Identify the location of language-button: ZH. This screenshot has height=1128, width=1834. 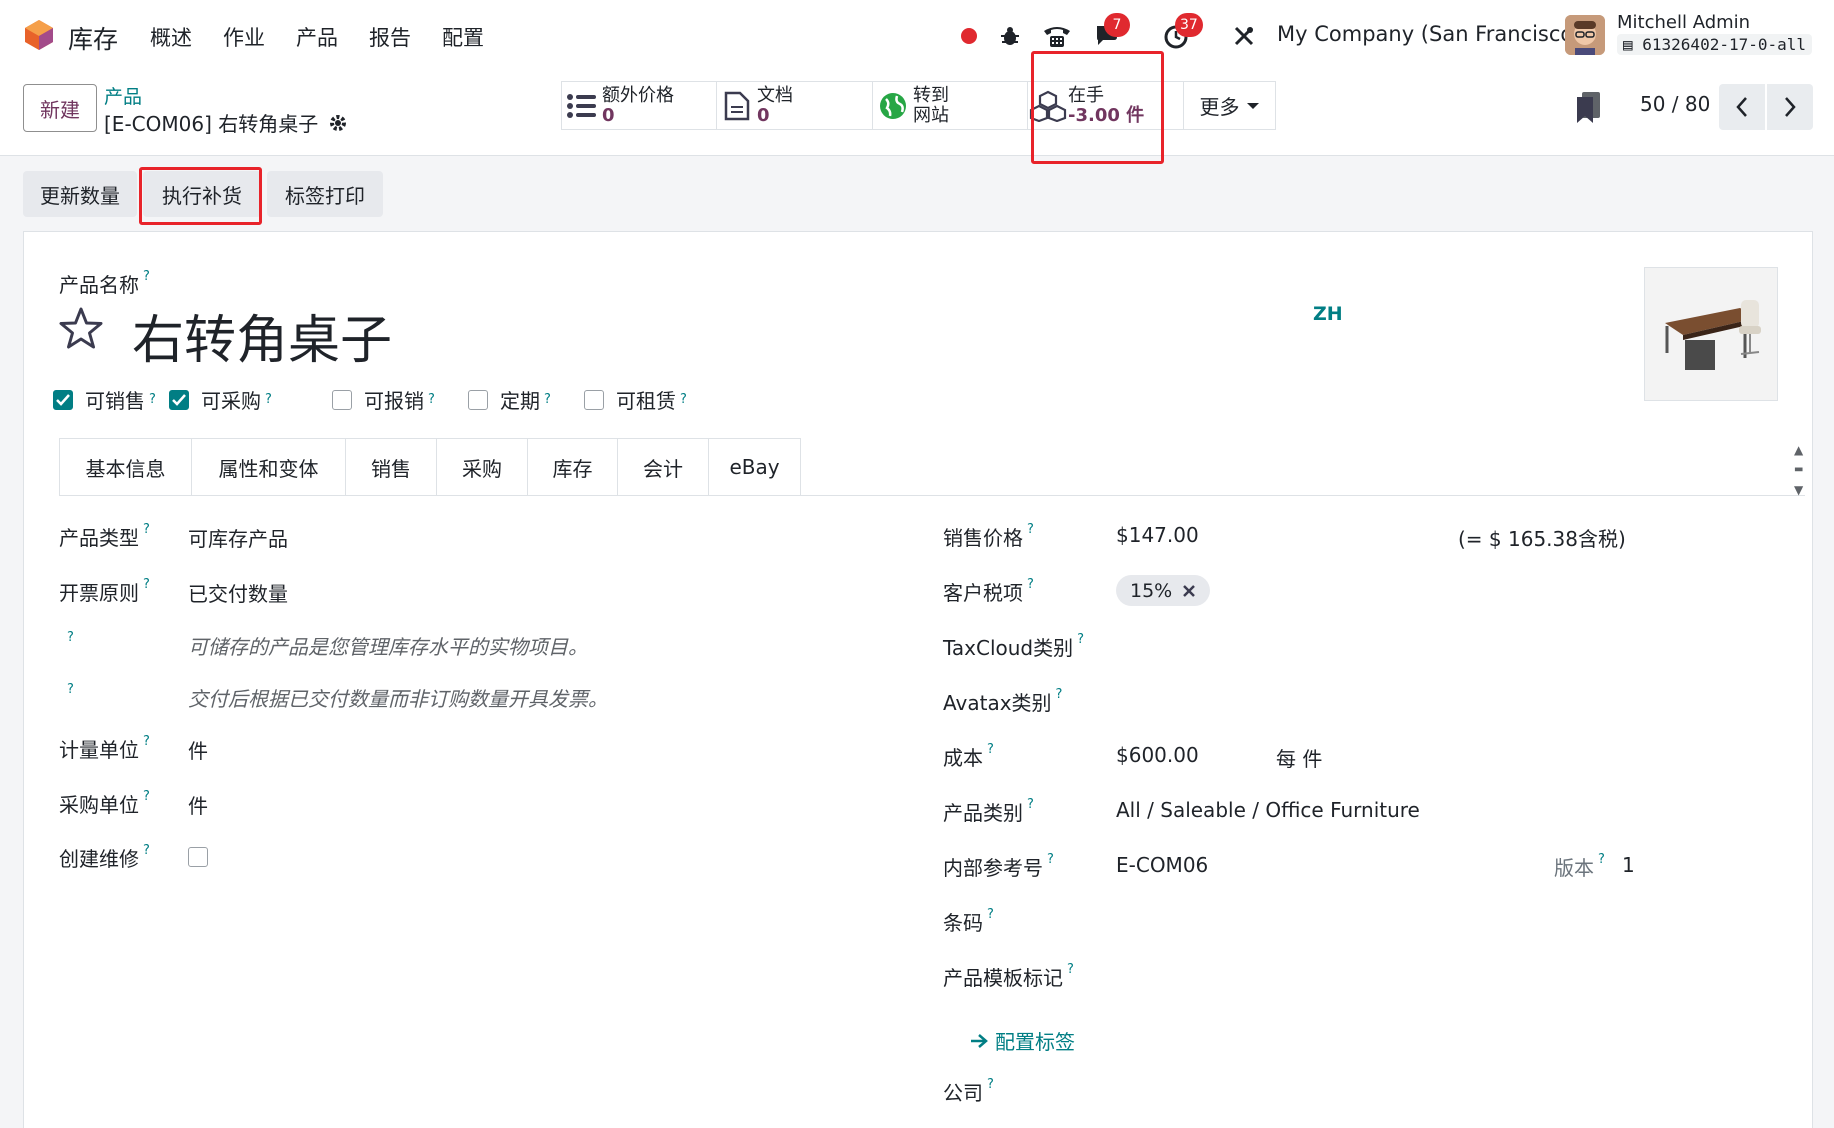
(1328, 314).